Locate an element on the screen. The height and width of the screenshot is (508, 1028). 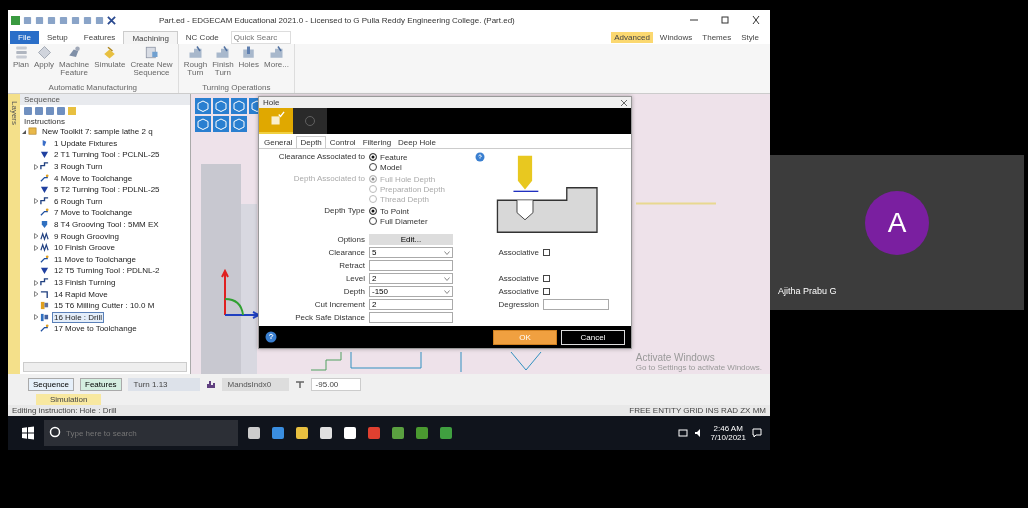
radio-option: Feature is located at coordinates (388, 157).